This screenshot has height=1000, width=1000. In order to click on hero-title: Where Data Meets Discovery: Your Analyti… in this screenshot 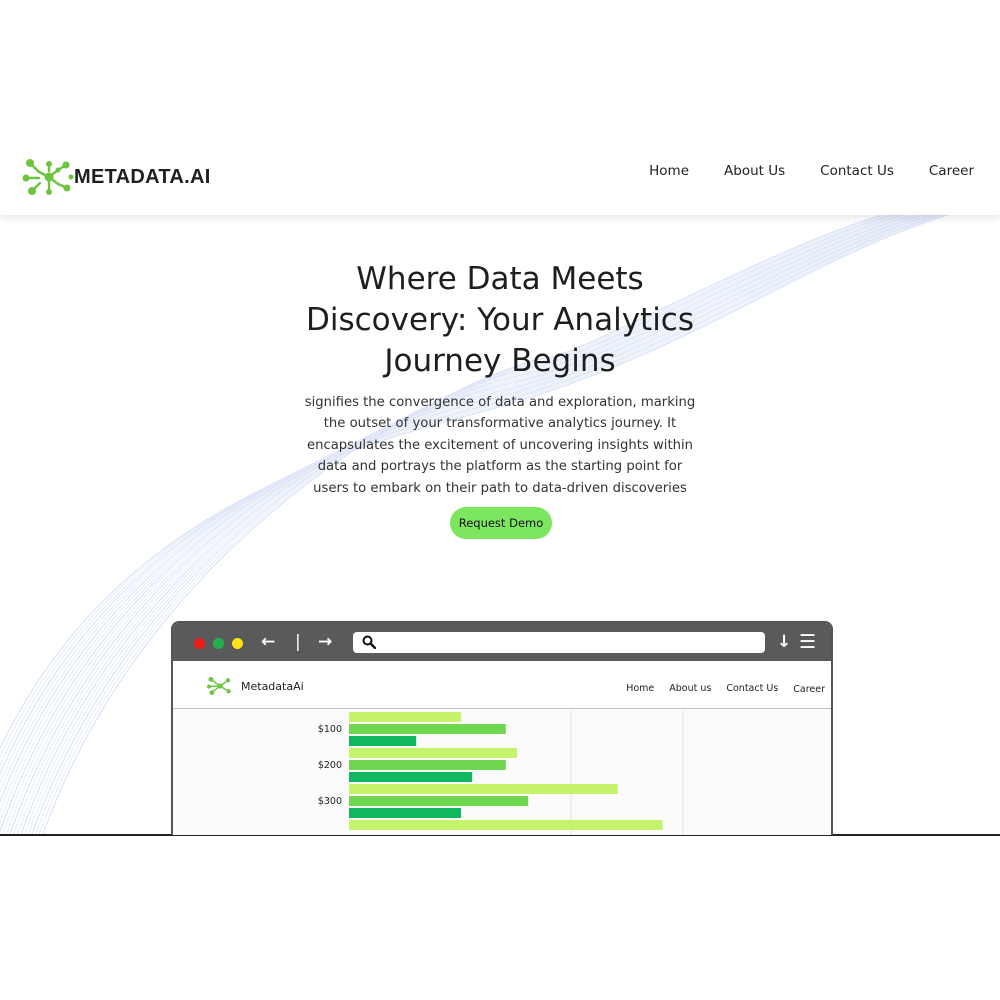, I will do `click(500, 320)`.